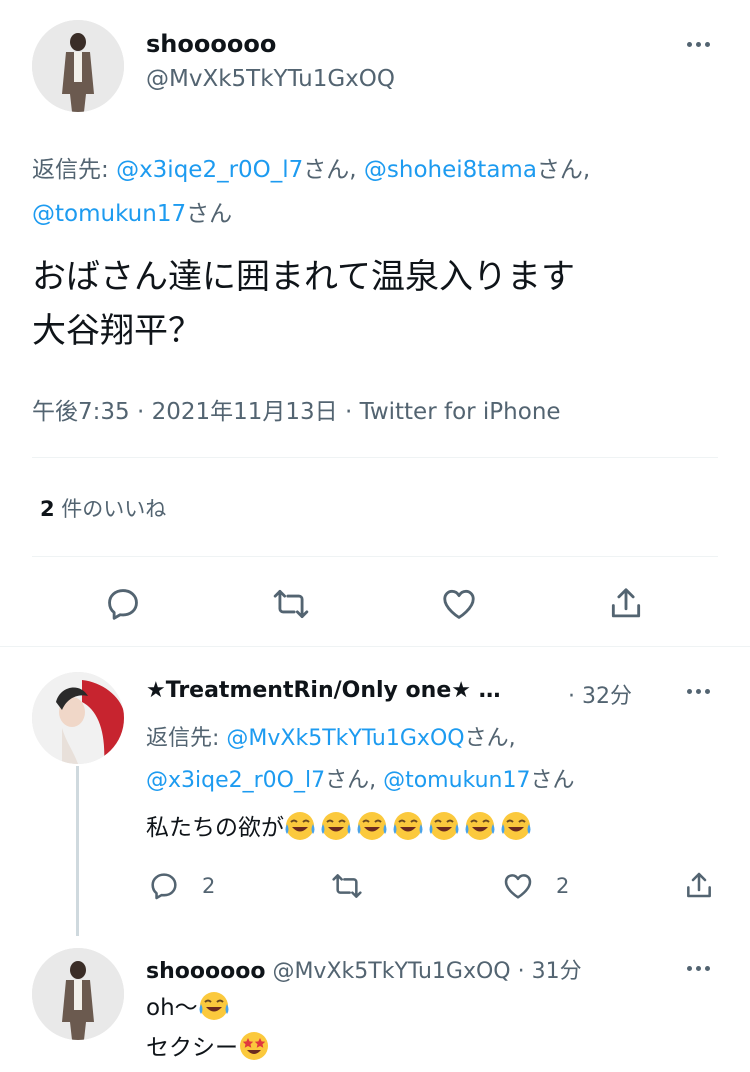 Image resolution: width=750 pixels, height=1072 pixels. What do you see at coordinates (210, 1028) in the screenshot?
I see `reply2-text: oh〜 セクシー` at bounding box center [210, 1028].